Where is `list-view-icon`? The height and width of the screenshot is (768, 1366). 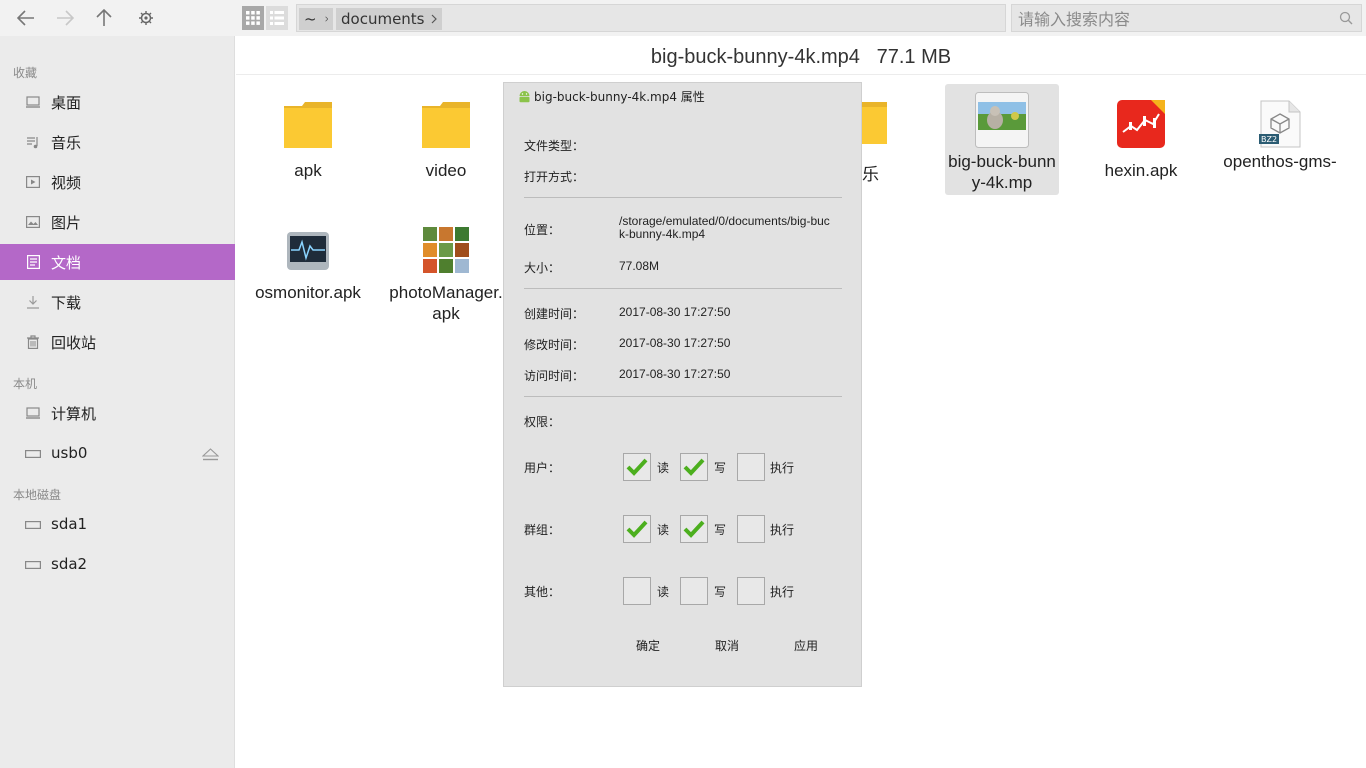
list-view-icon is located at coordinates (277, 18).